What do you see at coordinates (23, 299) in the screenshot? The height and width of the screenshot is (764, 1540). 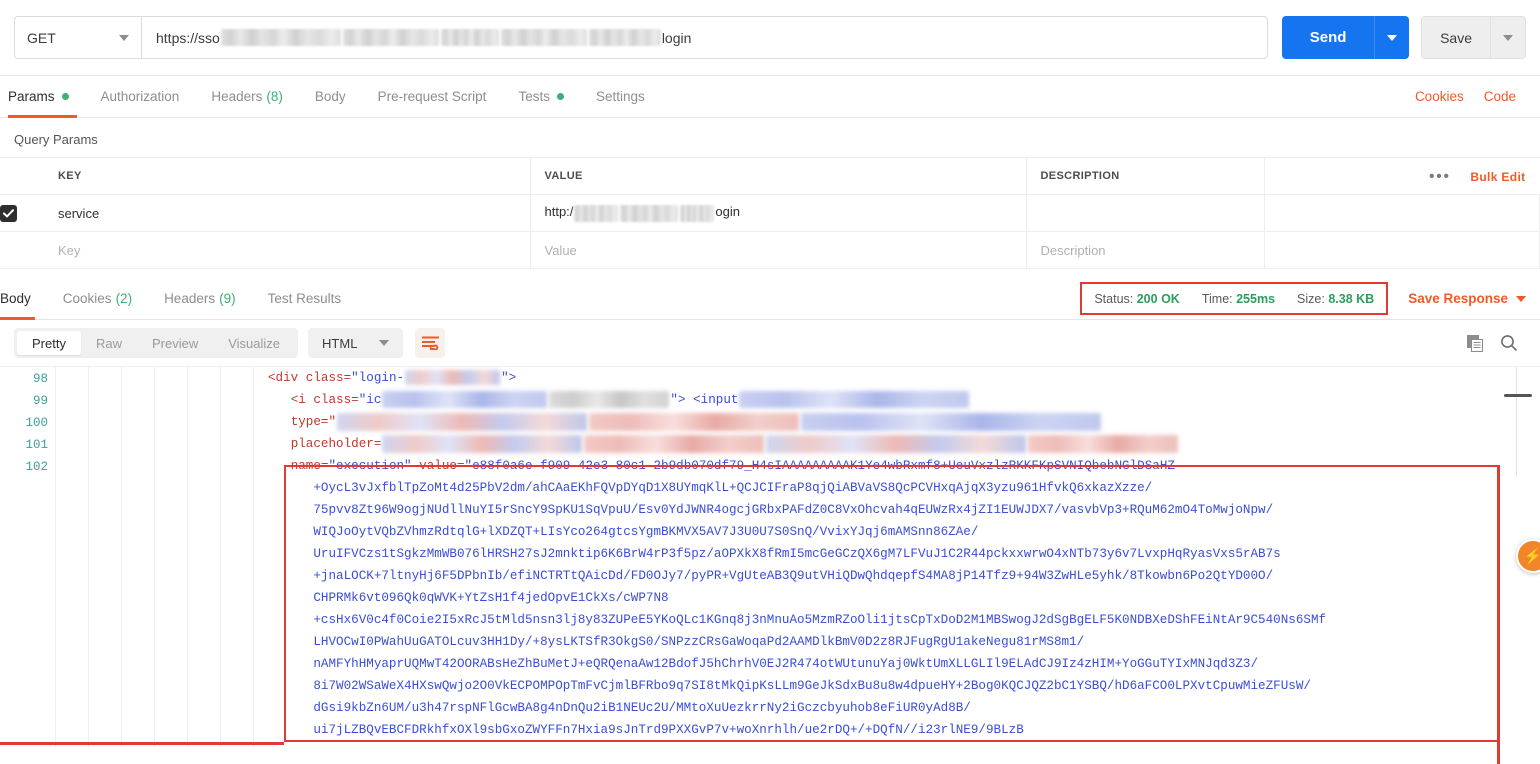 I see `response-tab-body: Body` at bounding box center [23, 299].